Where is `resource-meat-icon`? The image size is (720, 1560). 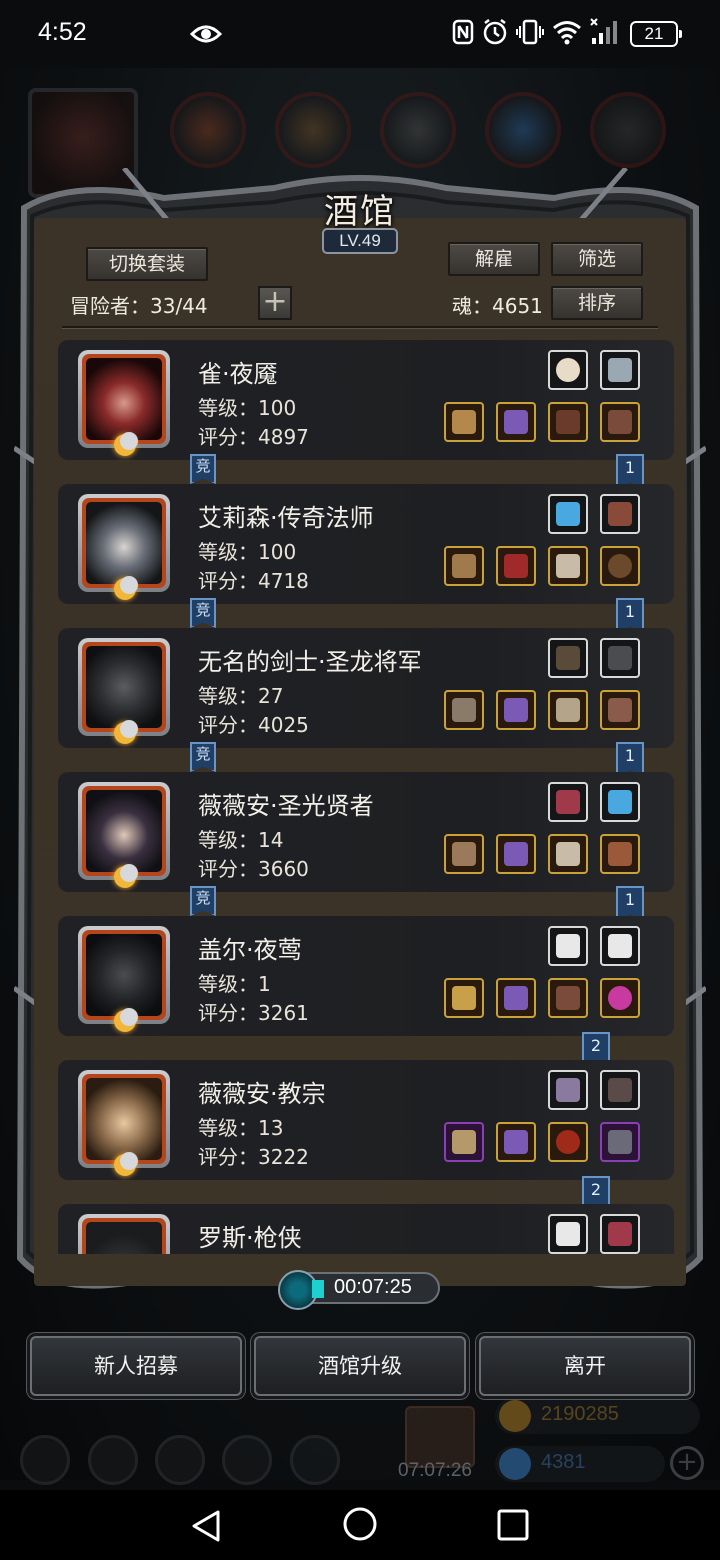
resource-meat-icon is located at coordinates (208, 130).